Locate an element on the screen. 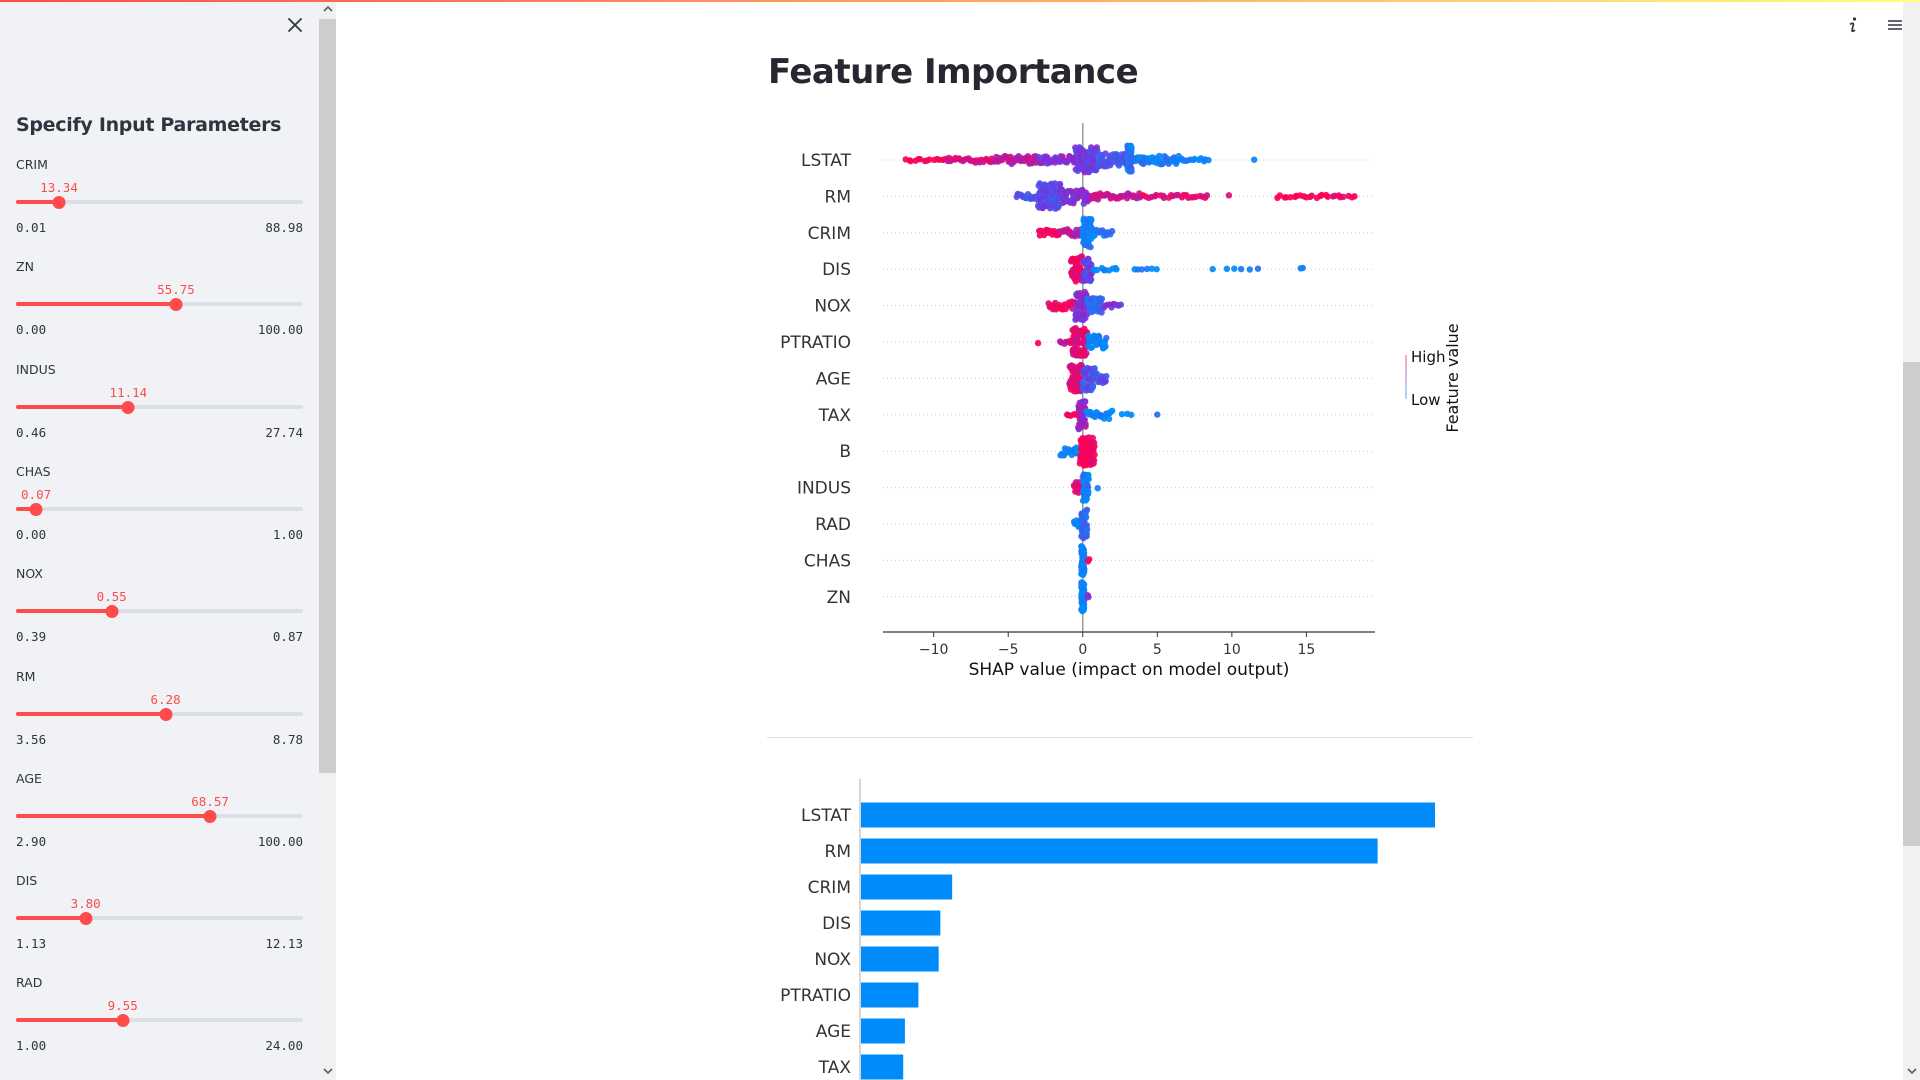 This screenshot has width=1920, height=1080. x-axis-label: SHAP value (impact on model output) is located at coordinates (1129, 670).